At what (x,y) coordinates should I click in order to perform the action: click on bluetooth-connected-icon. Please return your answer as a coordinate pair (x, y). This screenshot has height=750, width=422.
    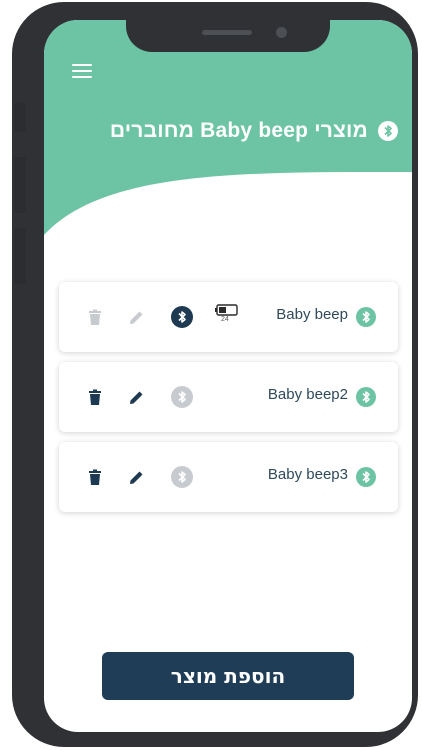
    Looking at the image, I should click on (182, 317).